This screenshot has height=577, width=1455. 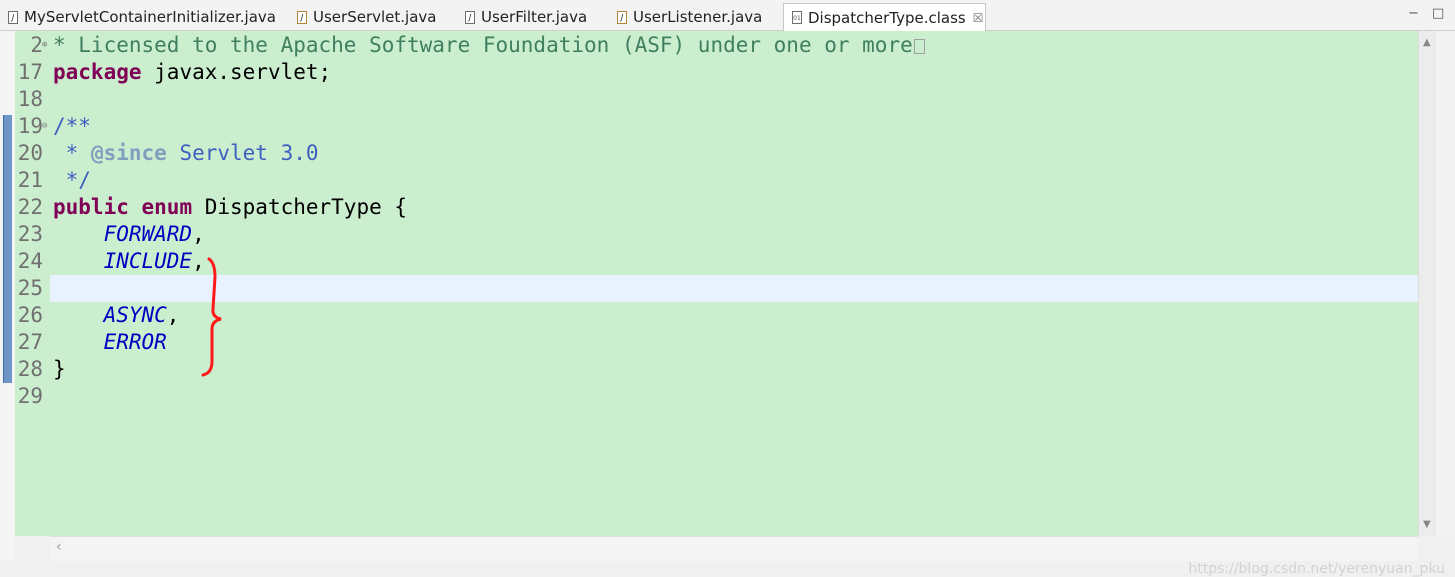 What do you see at coordinates (30, 315) in the screenshot?
I see `line-number: 26` at bounding box center [30, 315].